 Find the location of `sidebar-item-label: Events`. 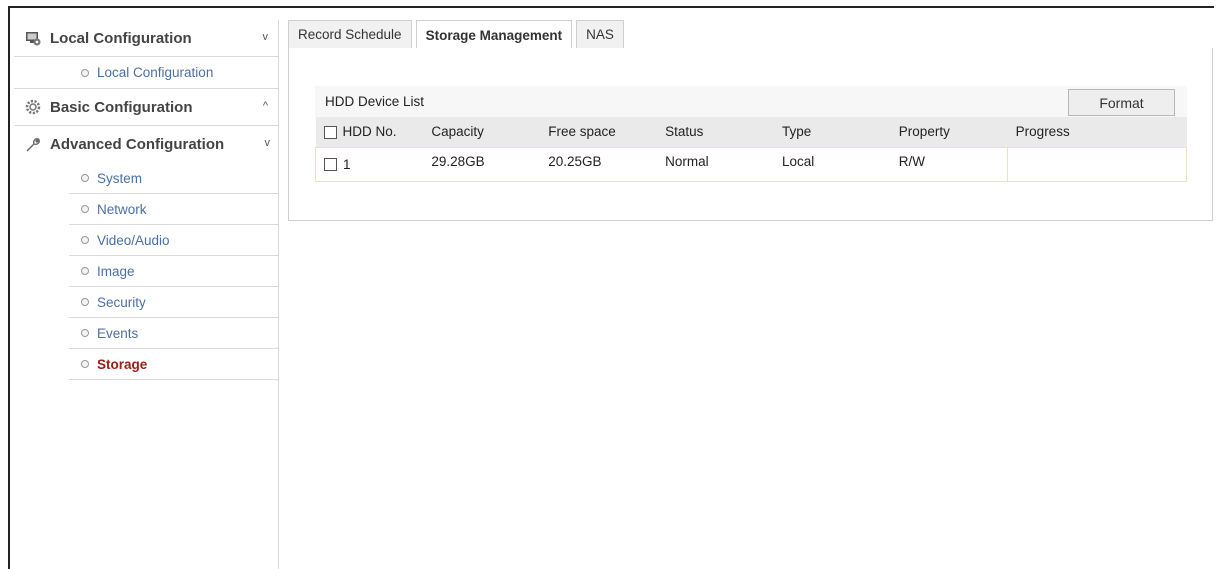

sidebar-item-label: Events is located at coordinates (118, 333).